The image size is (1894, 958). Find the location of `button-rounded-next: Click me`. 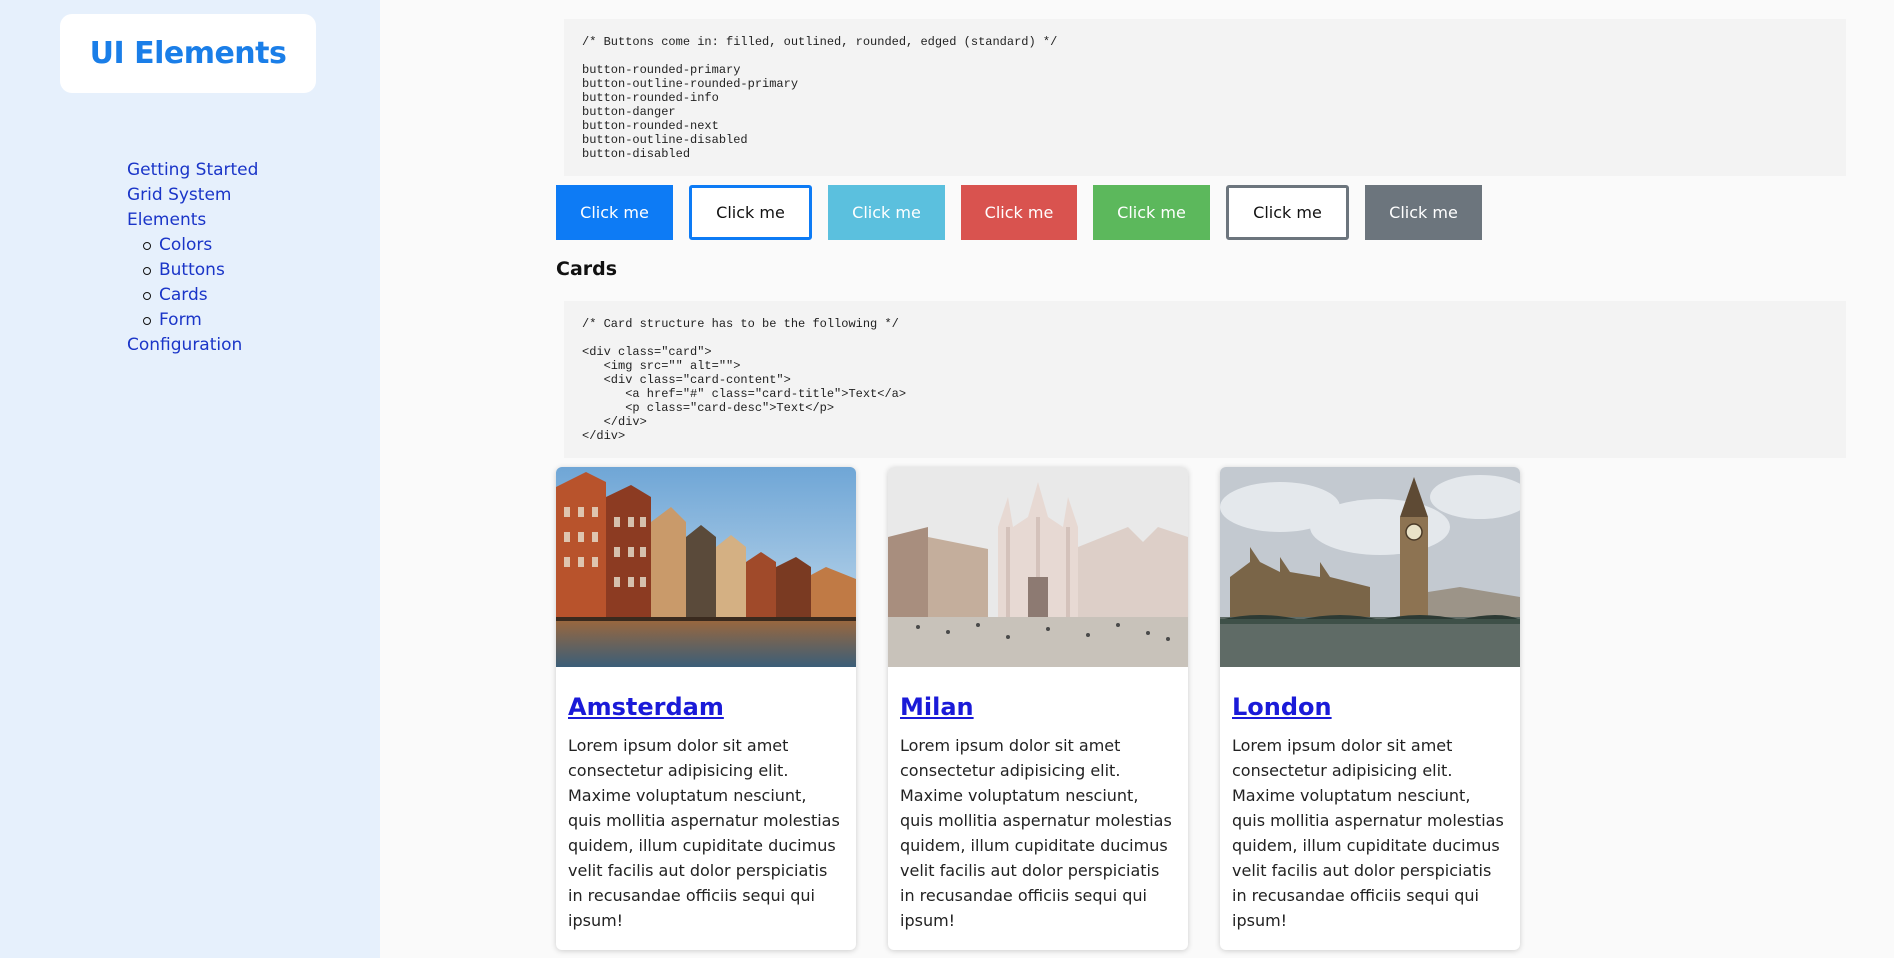

button-rounded-next: Click me is located at coordinates (1151, 212).